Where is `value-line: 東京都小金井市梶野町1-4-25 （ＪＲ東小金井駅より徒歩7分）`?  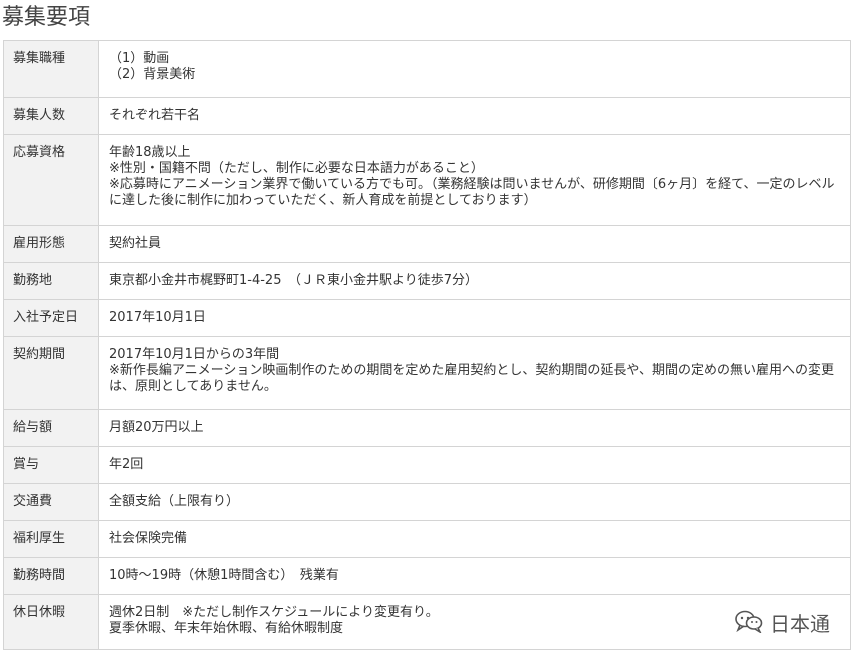
value-line: 東京都小金井市梶野町1-4-25 （ＪＲ東小金井駅より徒歩7分） is located at coordinates (293, 280).